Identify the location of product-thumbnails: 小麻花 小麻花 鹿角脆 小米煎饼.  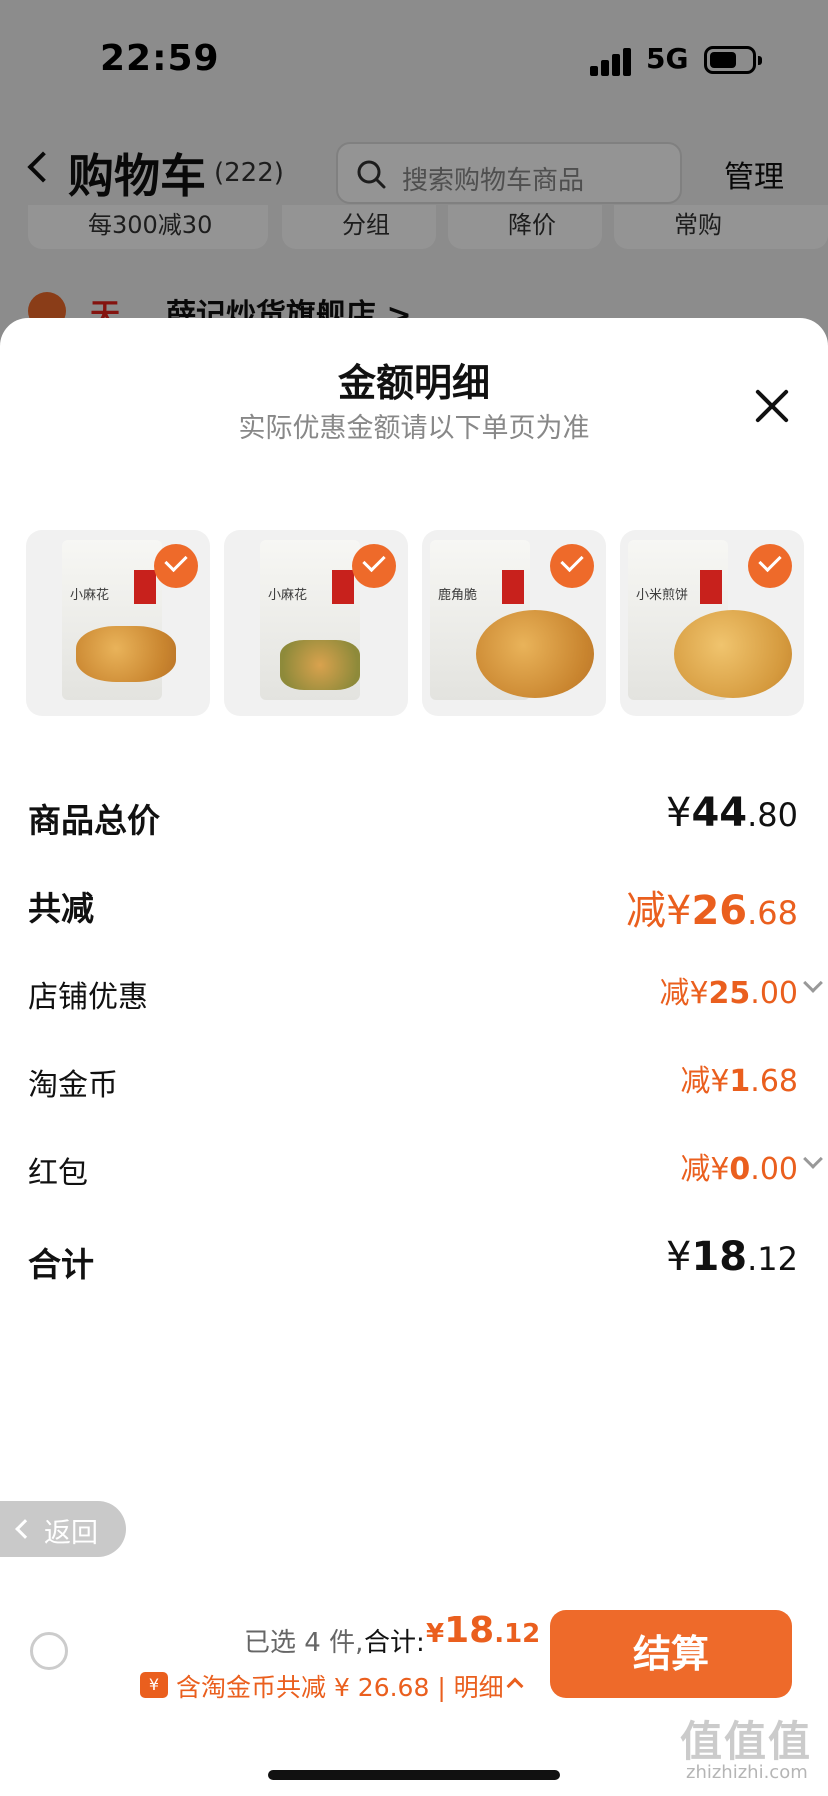
(416, 623).